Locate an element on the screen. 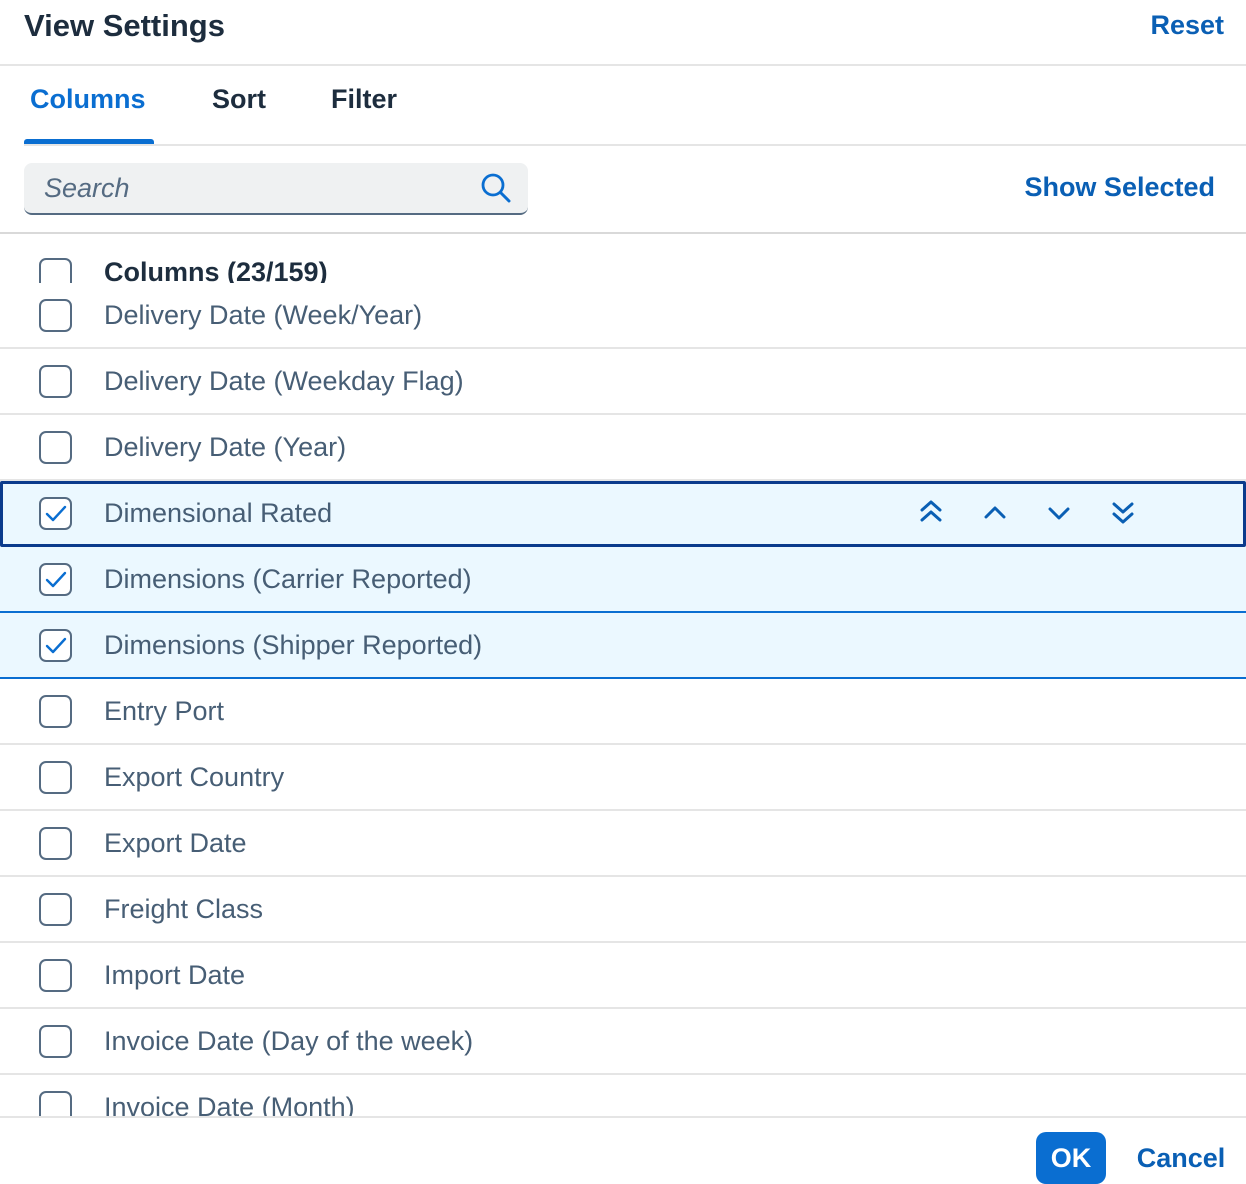  move-to-top-icon is located at coordinates (931, 513).